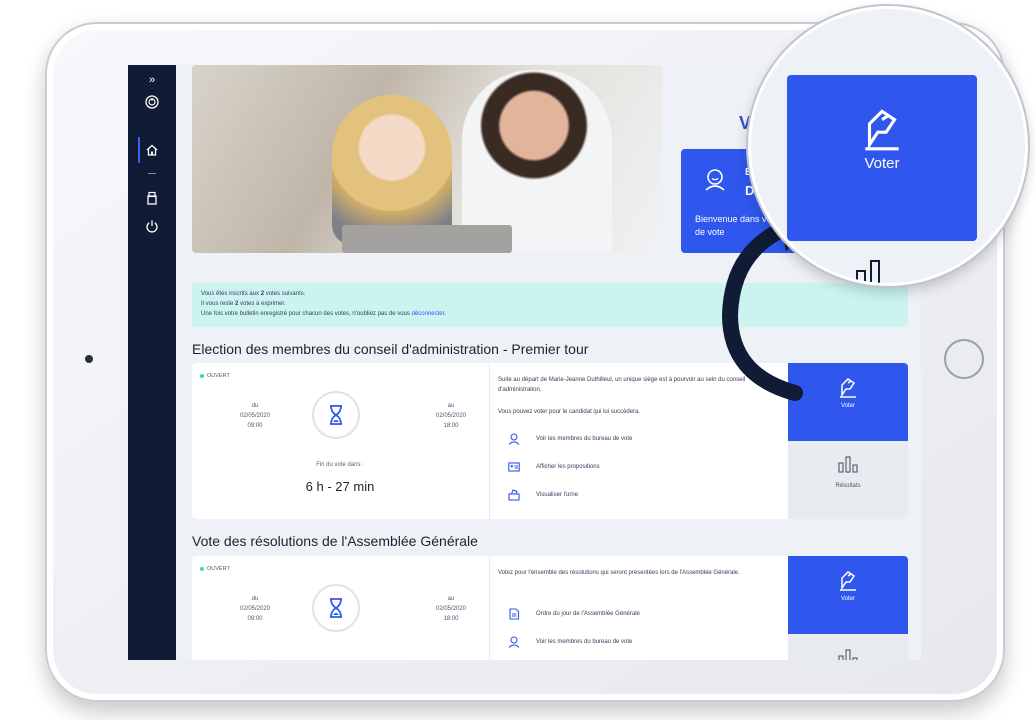 The width and height of the screenshot is (1035, 720). I want to click on results-button: Résultats, so click(848, 480).